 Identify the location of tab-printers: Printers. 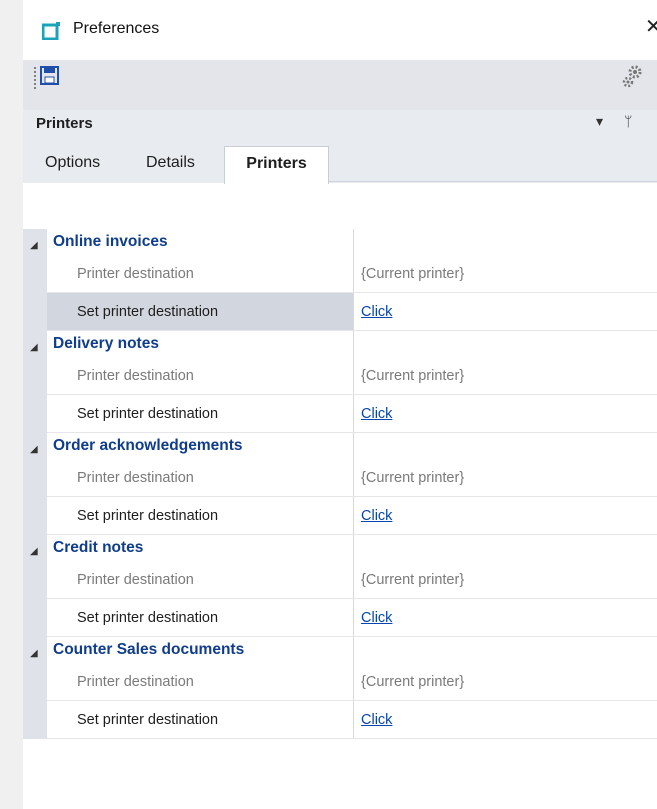
(276, 165).